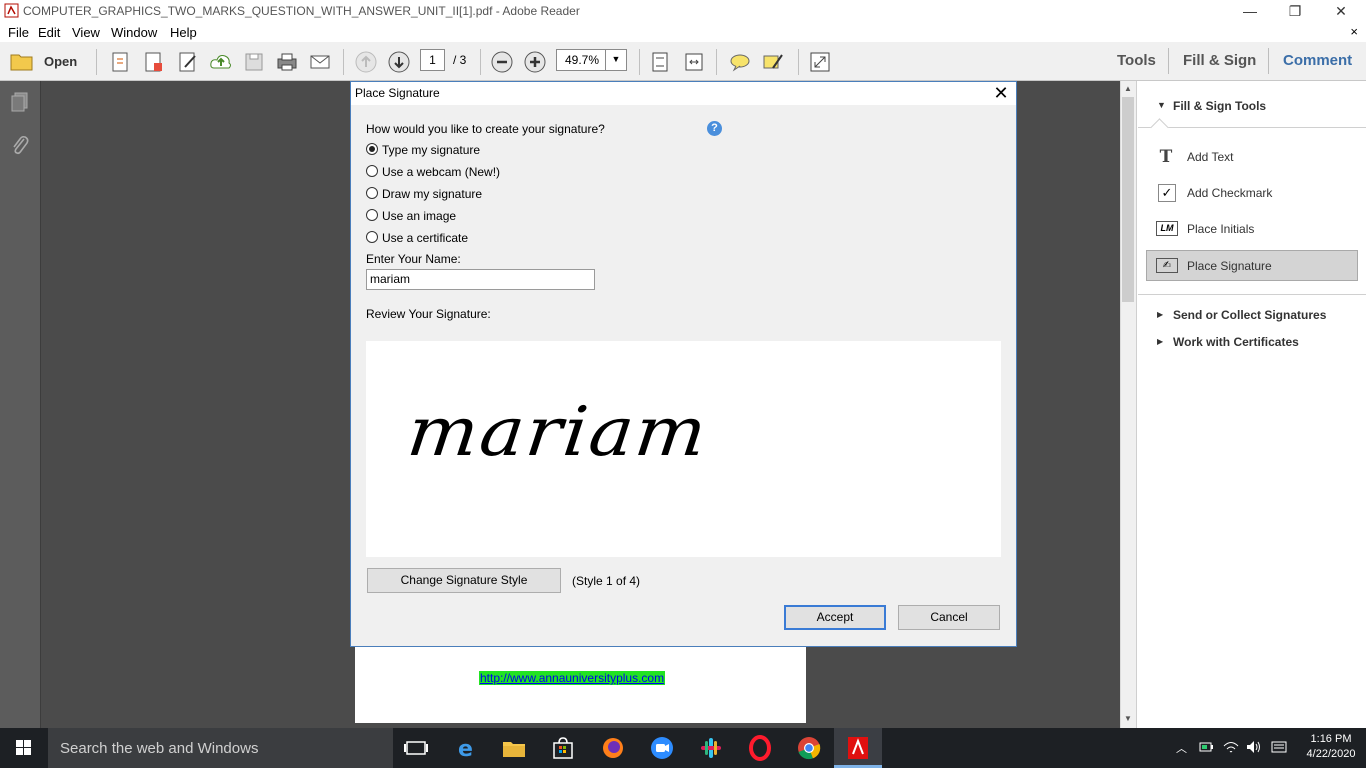  Describe the element at coordinates (616, 60) in the screenshot. I see `zoom-dropdown-chevron-icon: ▼` at that location.